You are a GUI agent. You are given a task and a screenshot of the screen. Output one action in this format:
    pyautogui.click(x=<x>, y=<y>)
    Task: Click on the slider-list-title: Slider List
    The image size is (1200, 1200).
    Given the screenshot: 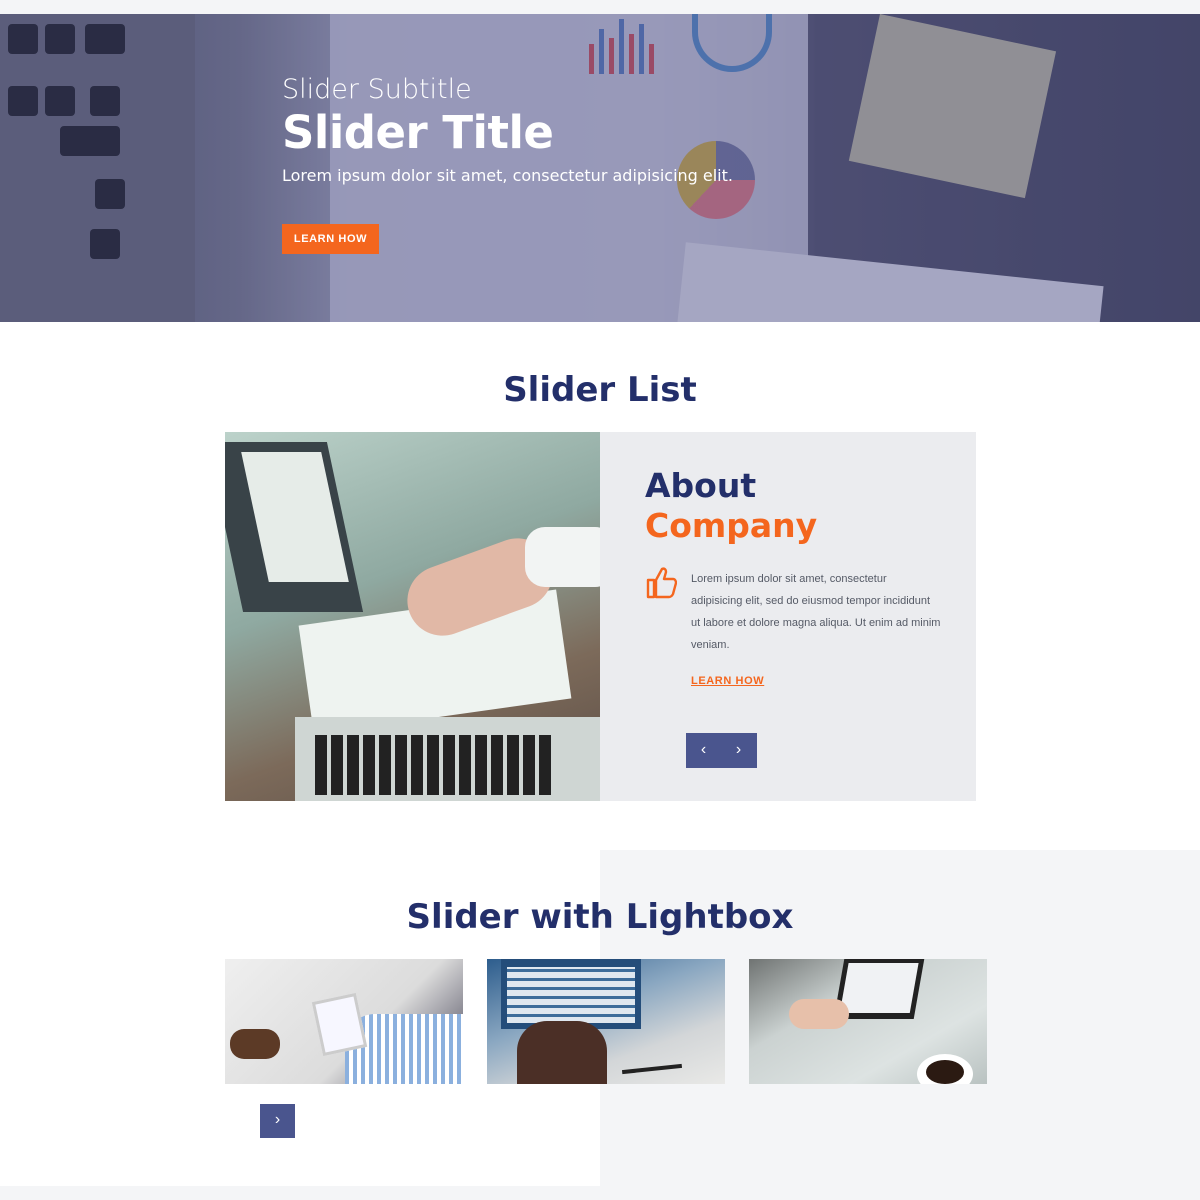 What is the action you would take?
    pyautogui.click(x=600, y=390)
    